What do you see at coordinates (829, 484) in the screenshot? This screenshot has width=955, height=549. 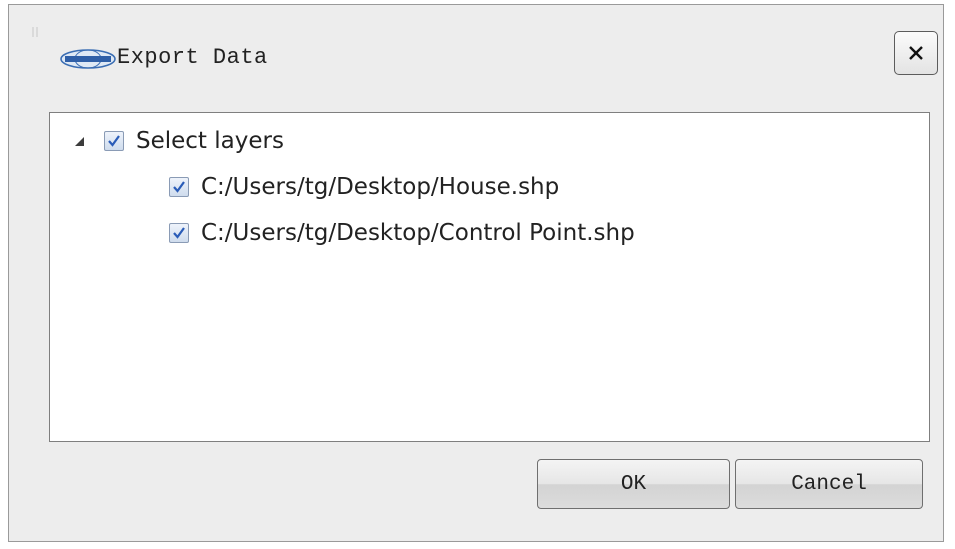 I see `cancel-button: Cancel` at bounding box center [829, 484].